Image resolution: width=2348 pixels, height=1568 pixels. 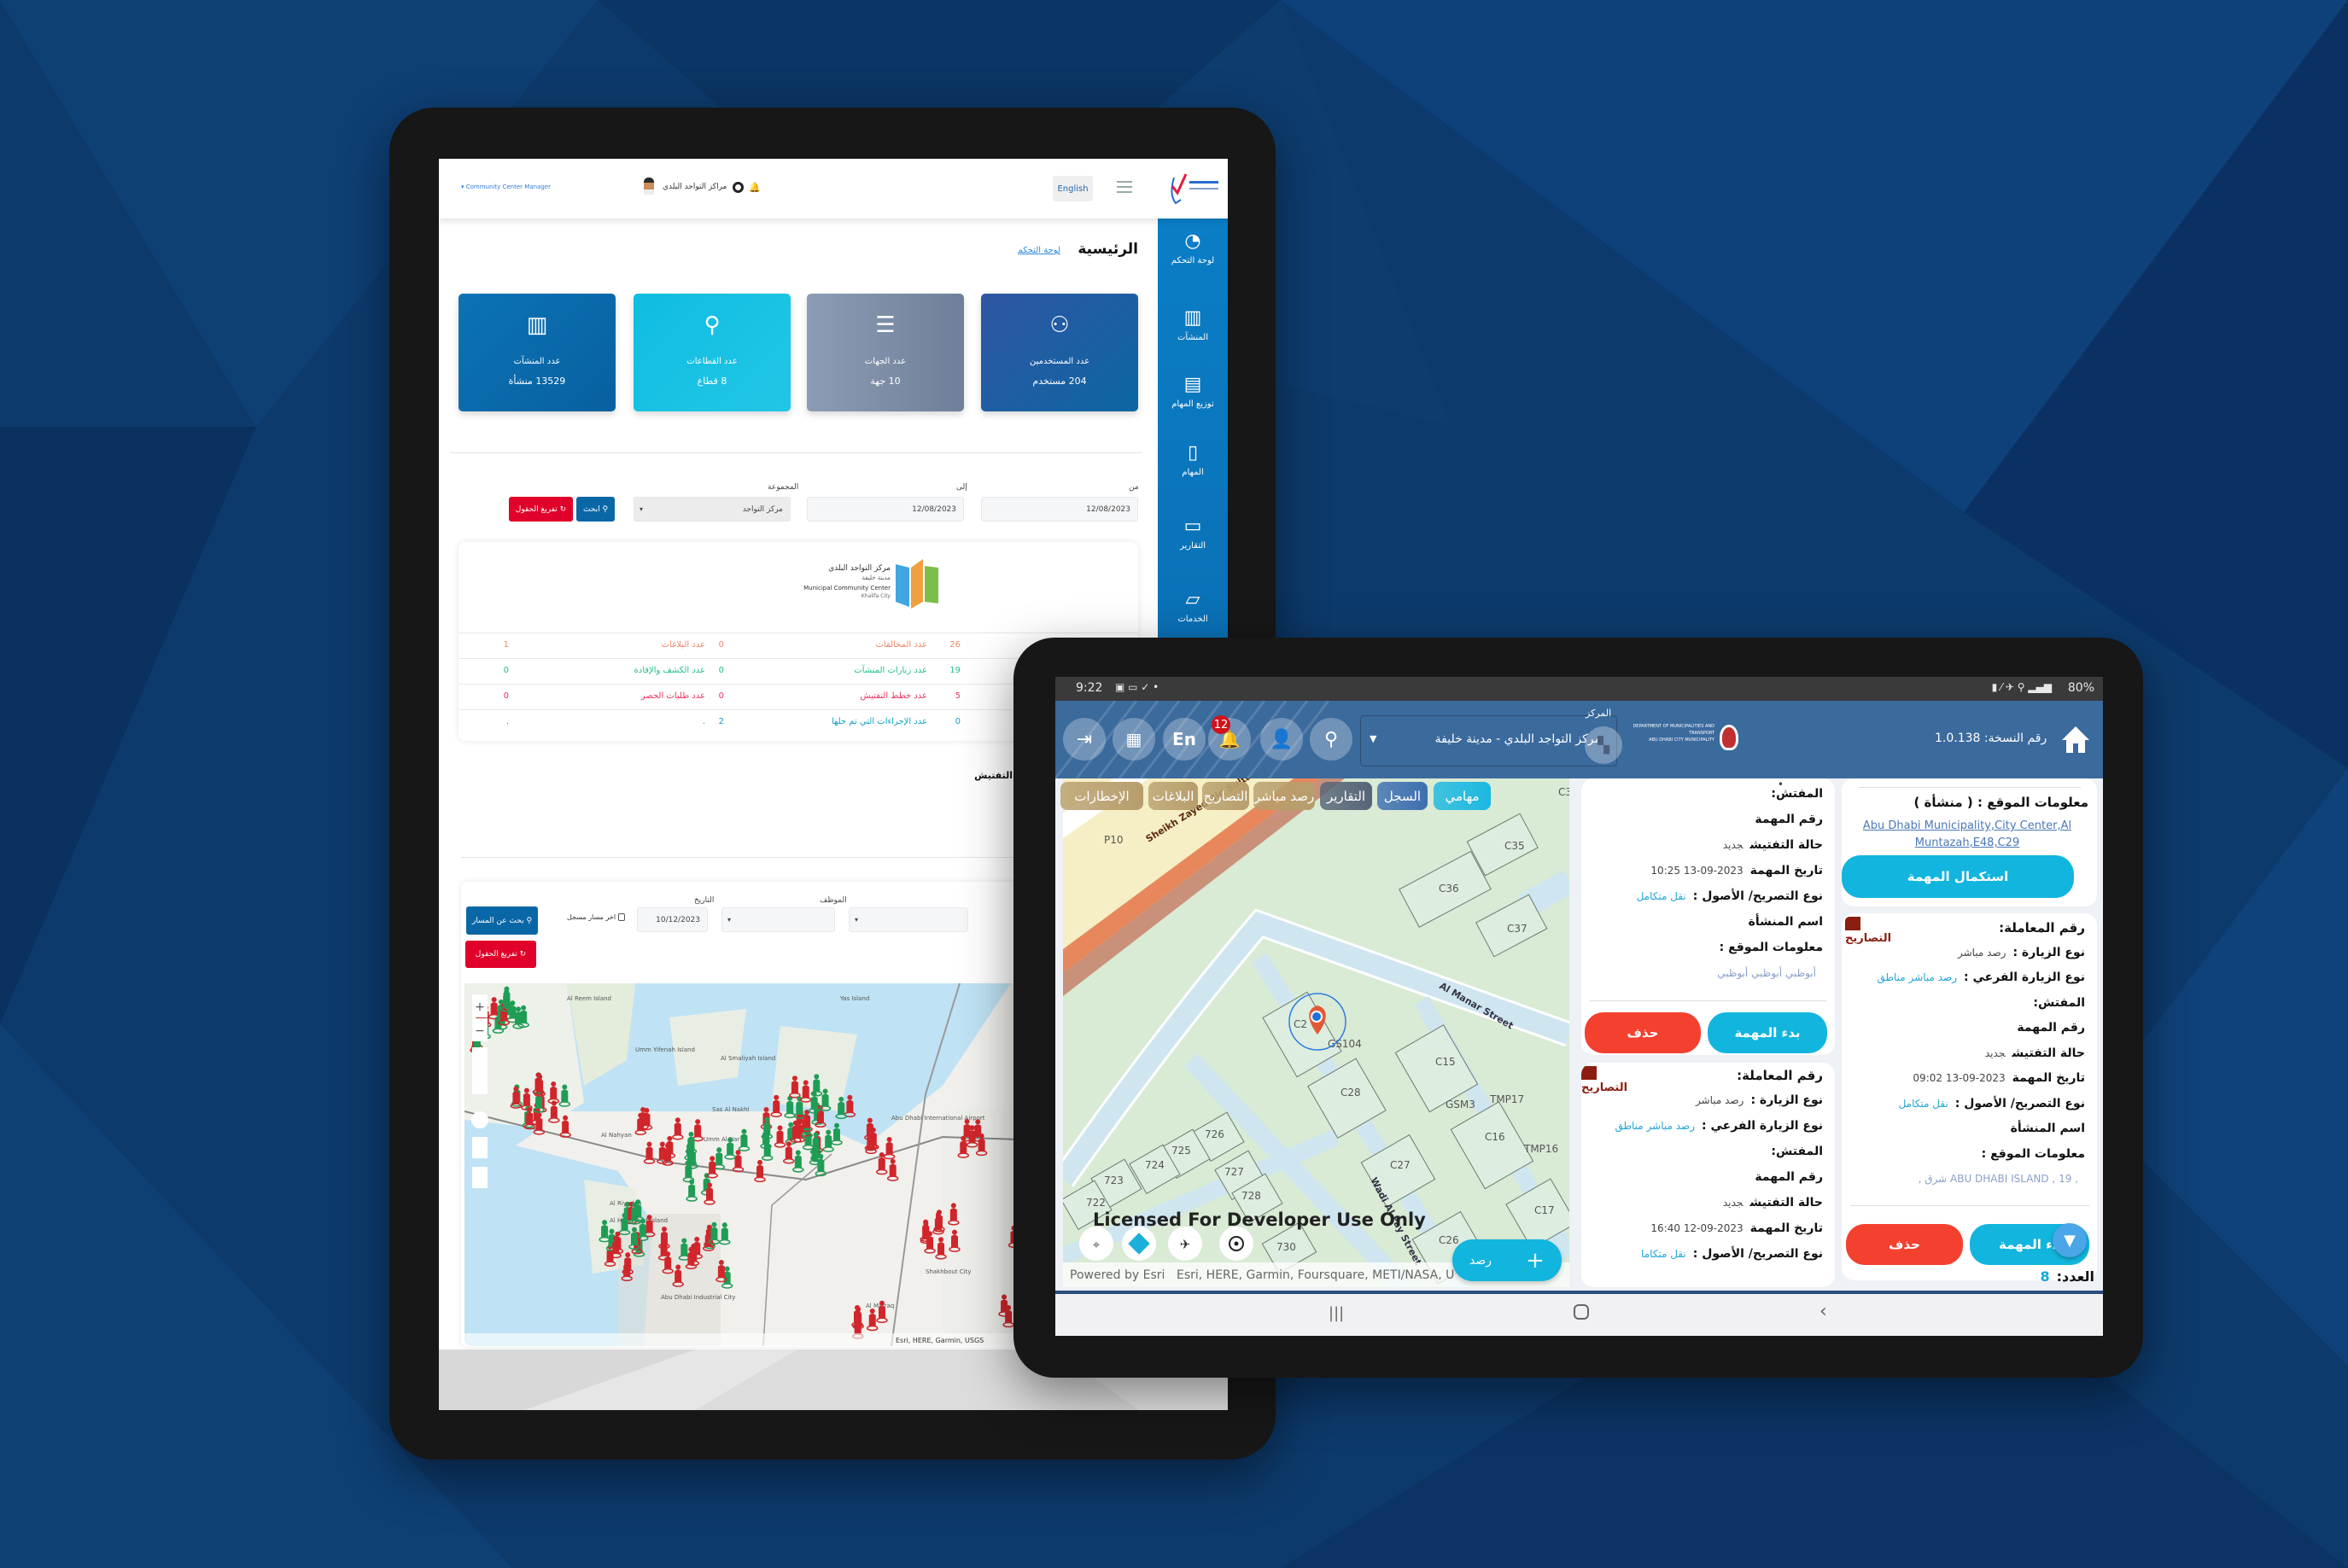 I want to click on last-path-checkbox-row: اخر مسار مسجل, so click(x=596, y=917).